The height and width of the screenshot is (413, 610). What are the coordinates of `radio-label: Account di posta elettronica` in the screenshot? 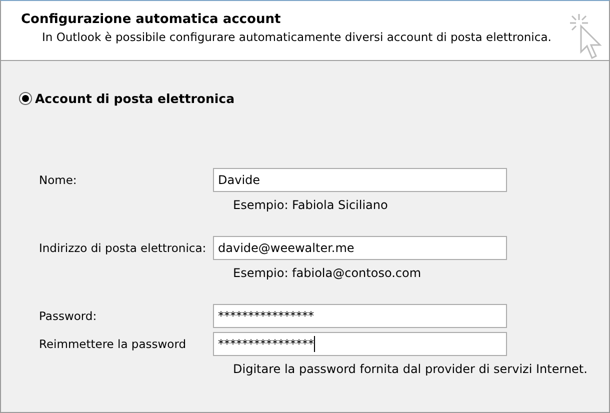 It's located at (134, 98).